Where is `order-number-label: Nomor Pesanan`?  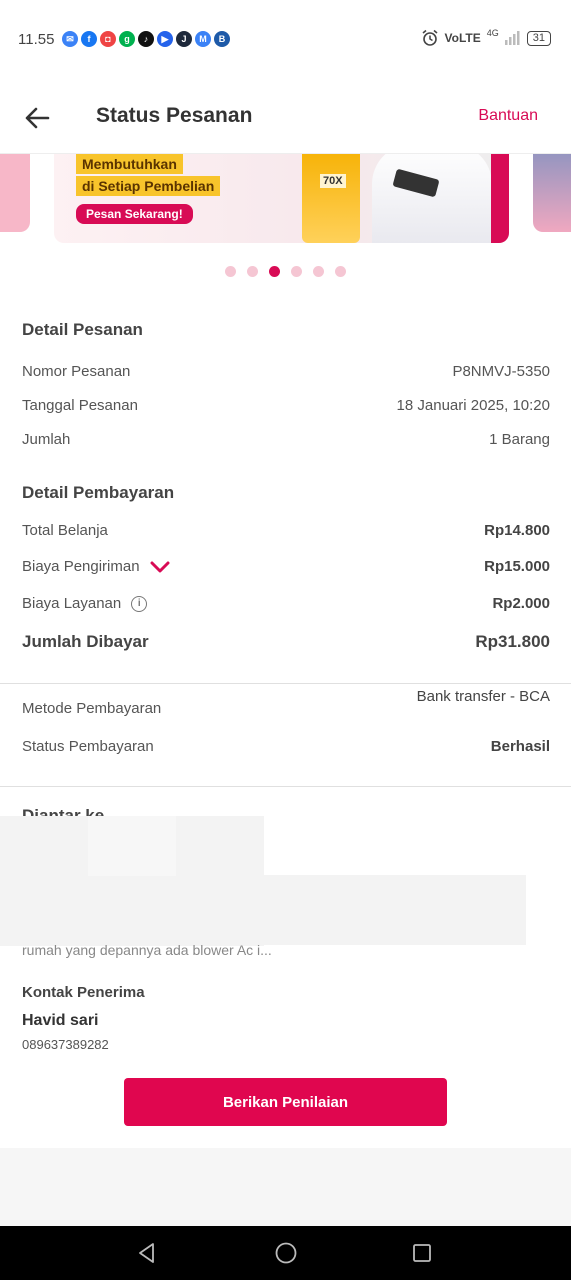
order-number-label: Nomor Pesanan is located at coordinates (76, 371).